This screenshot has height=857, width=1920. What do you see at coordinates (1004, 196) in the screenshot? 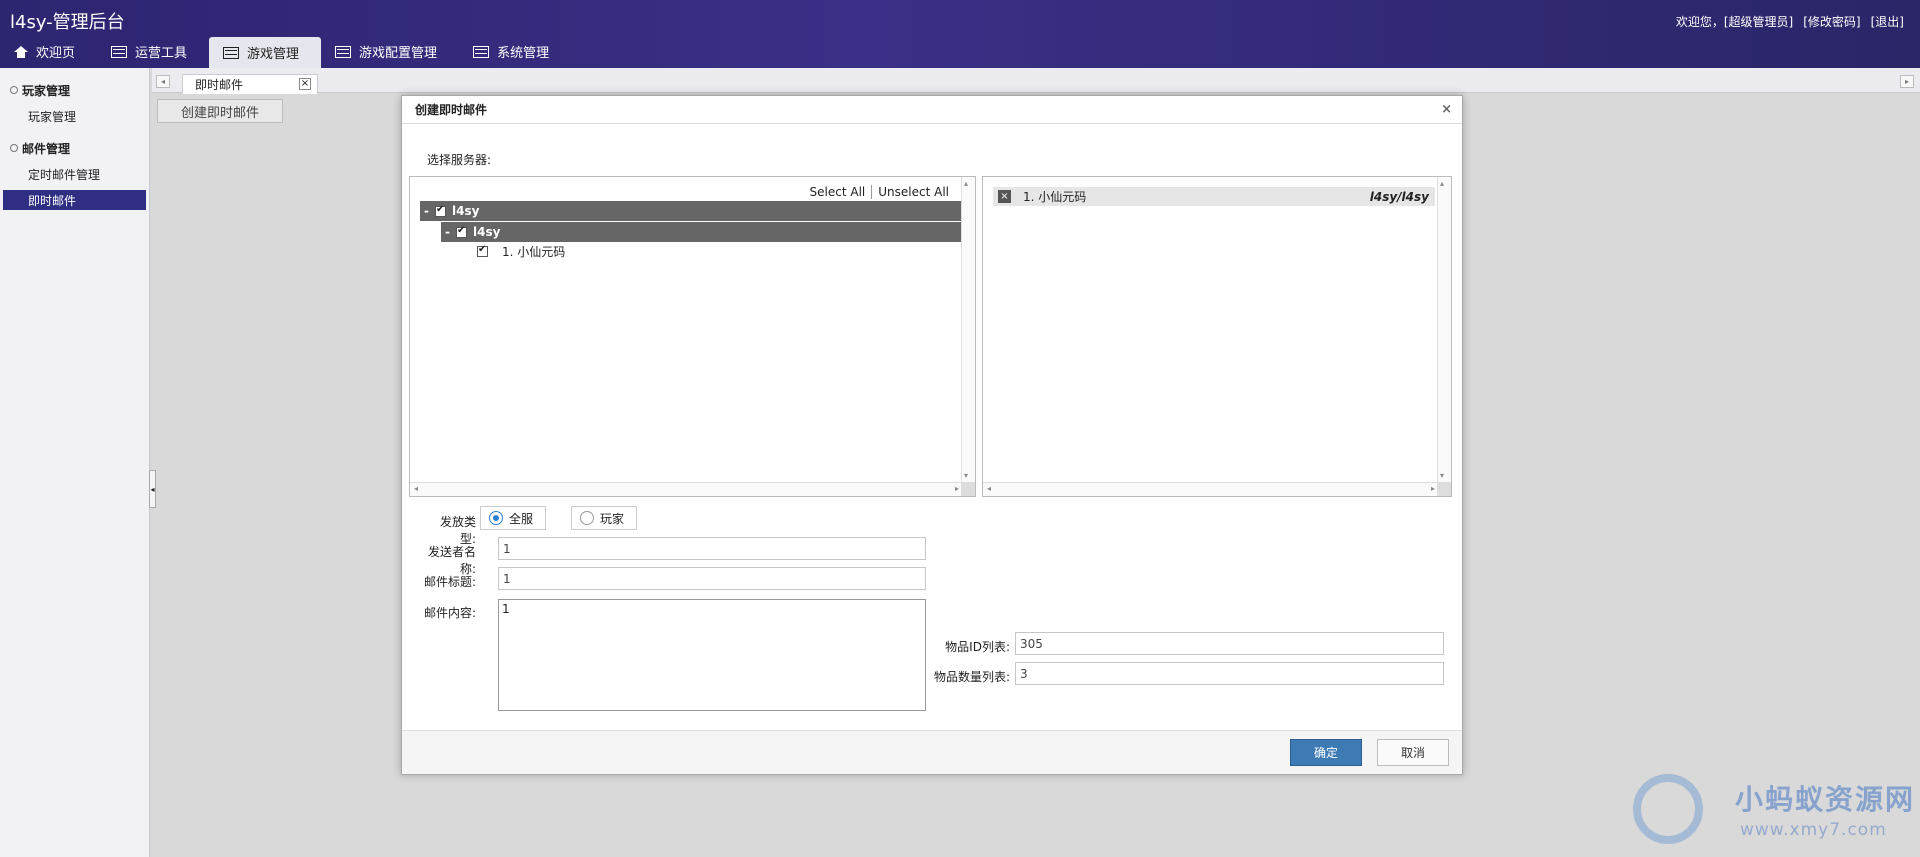
I see `remove-icon: ×` at bounding box center [1004, 196].